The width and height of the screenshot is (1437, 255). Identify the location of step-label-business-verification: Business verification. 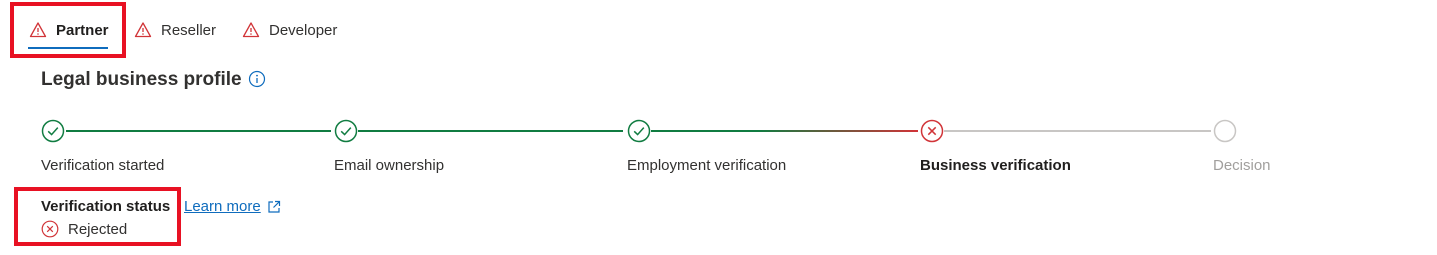
(995, 165).